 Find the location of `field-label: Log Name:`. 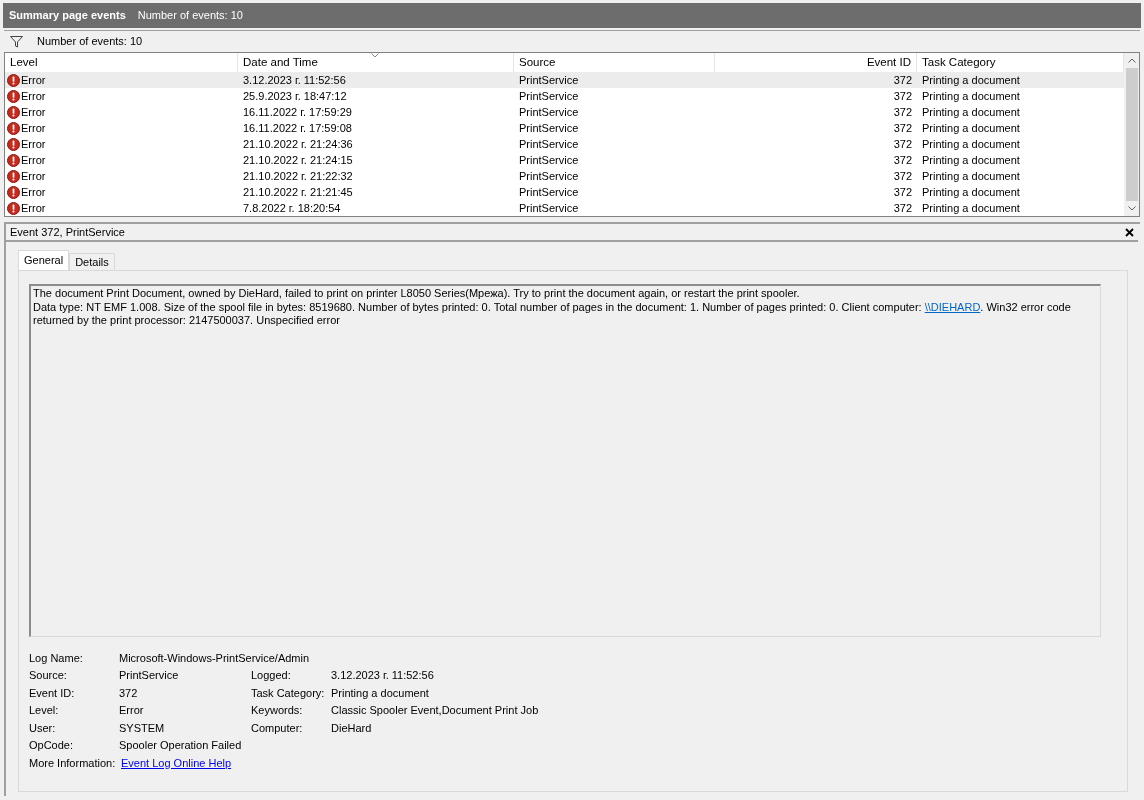

field-label: Log Name: is located at coordinates (56, 658).